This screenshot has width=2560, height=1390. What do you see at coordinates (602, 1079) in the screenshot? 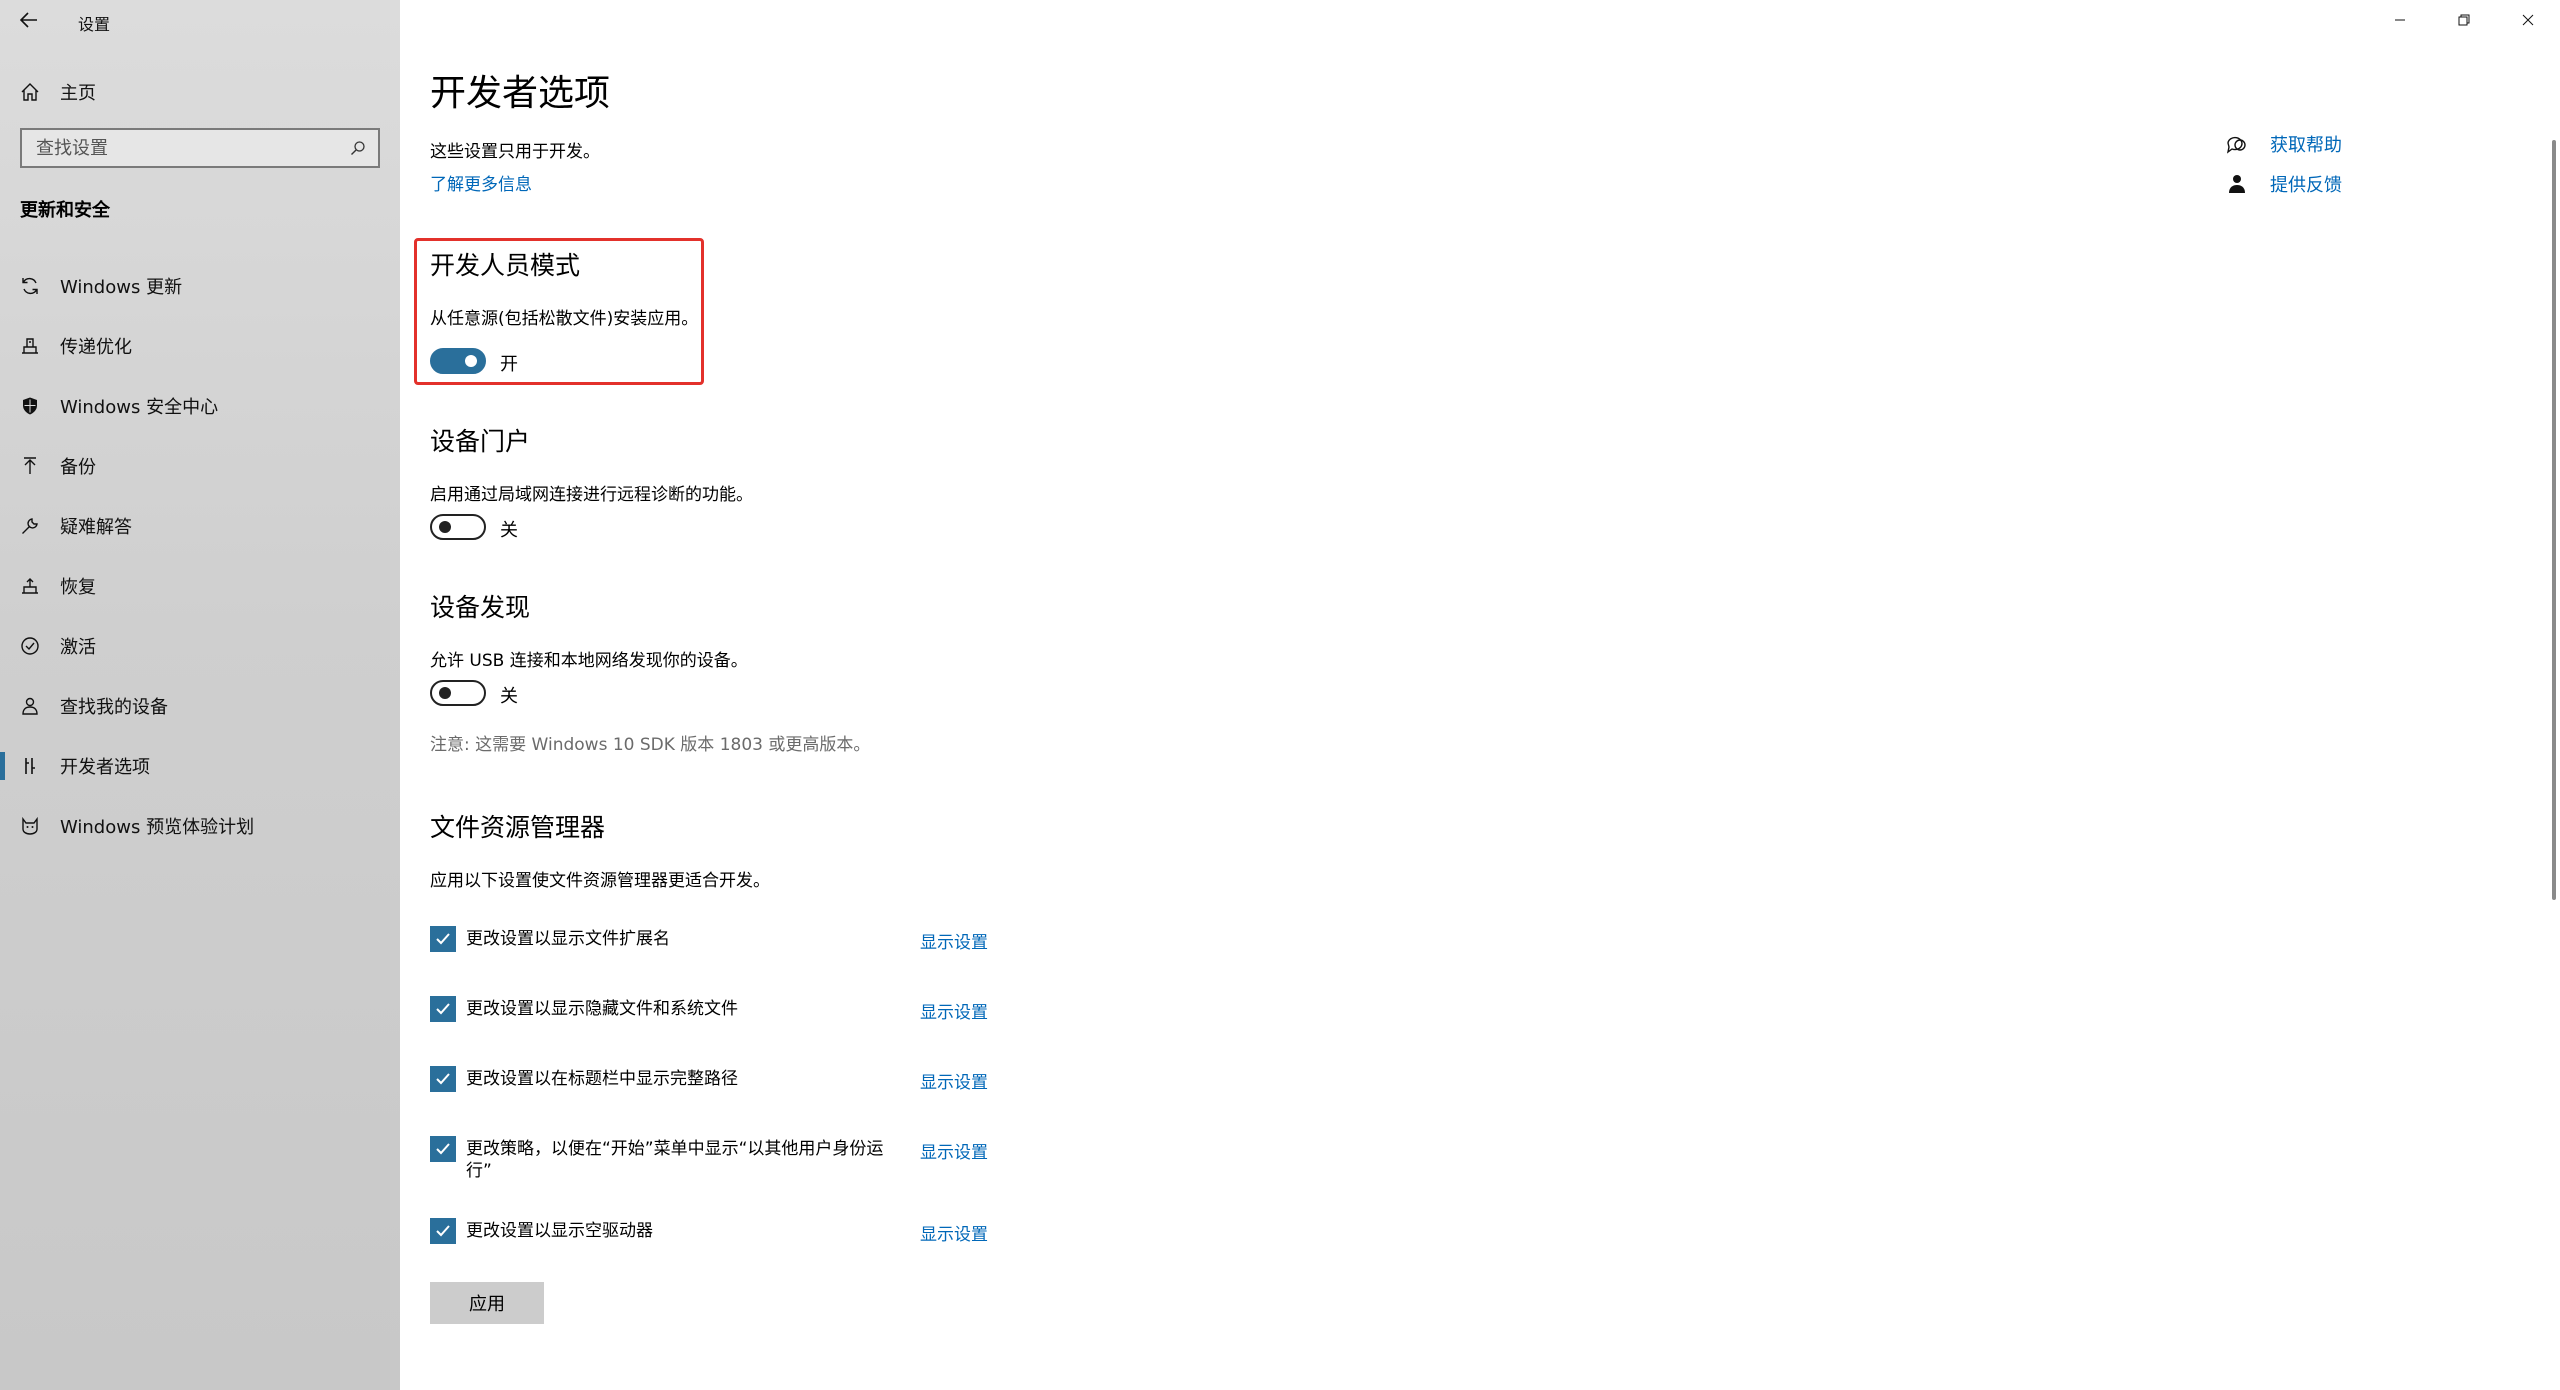
I see `option-label: 更改设置以在标题栏中显示完整路径` at bounding box center [602, 1079].